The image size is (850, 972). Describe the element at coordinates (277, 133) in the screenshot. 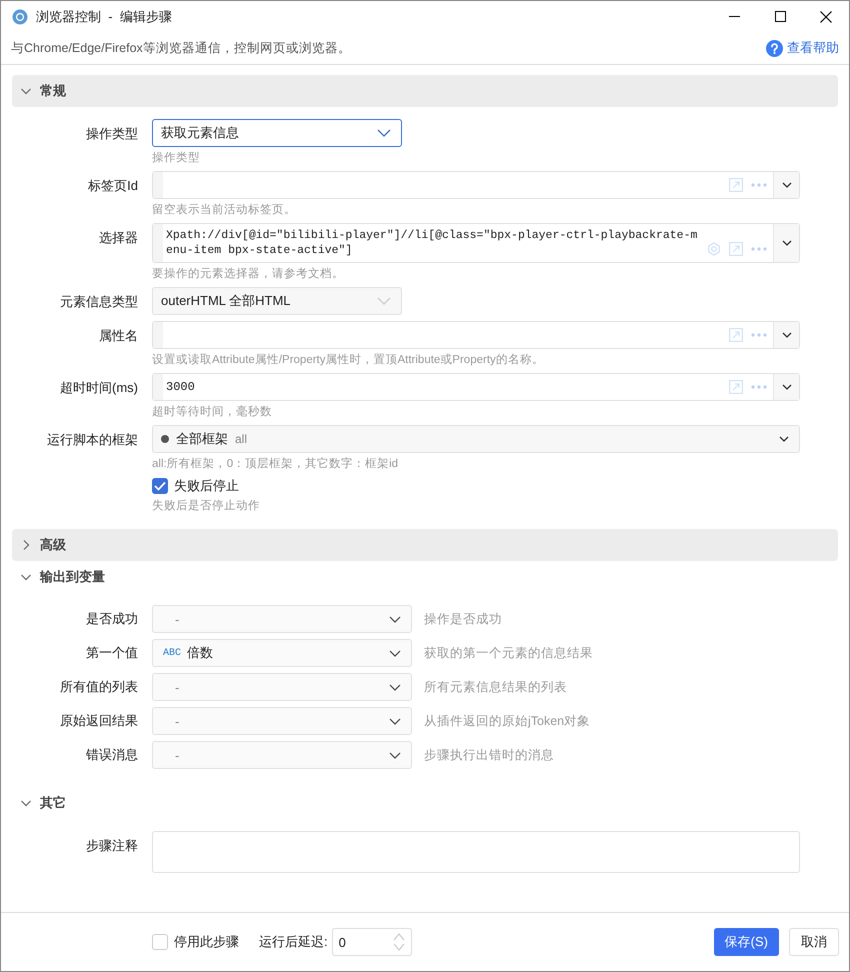

I see `dropdown-field: 获取元素信息` at that location.